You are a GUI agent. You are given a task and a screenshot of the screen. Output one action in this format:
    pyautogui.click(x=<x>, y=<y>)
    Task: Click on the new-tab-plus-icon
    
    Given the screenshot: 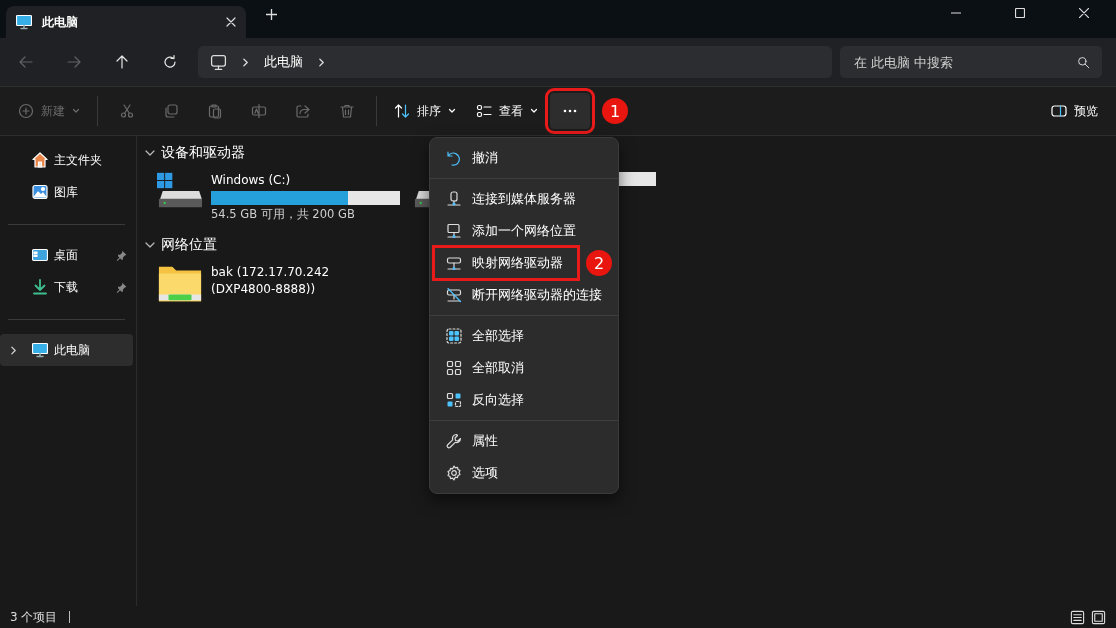 What is the action you would take?
    pyautogui.click(x=271, y=14)
    